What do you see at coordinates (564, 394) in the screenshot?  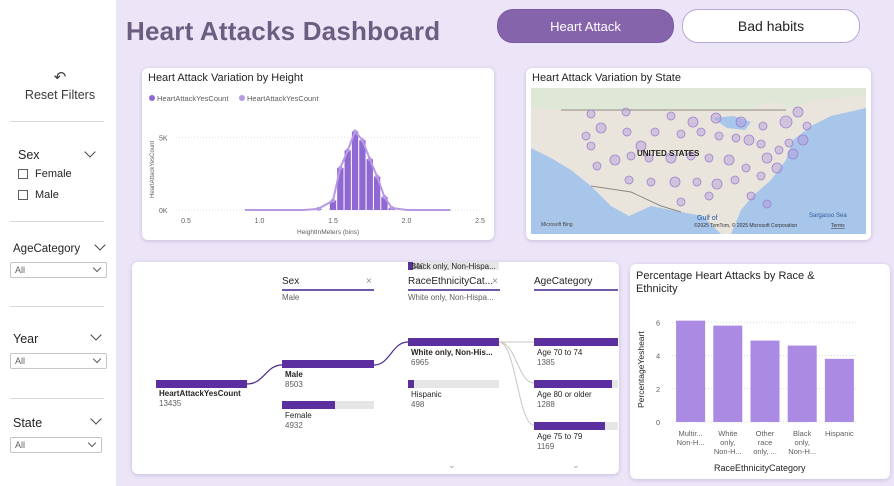 I see `decomp-node-label: Age 80 or older` at bounding box center [564, 394].